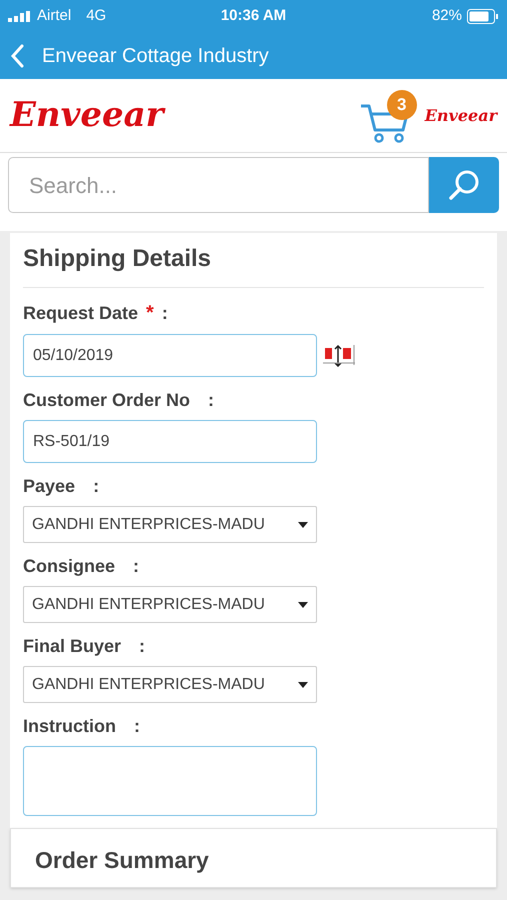  Describe the element at coordinates (401, 105) in the screenshot. I see `cart-count-badge: 3` at that location.